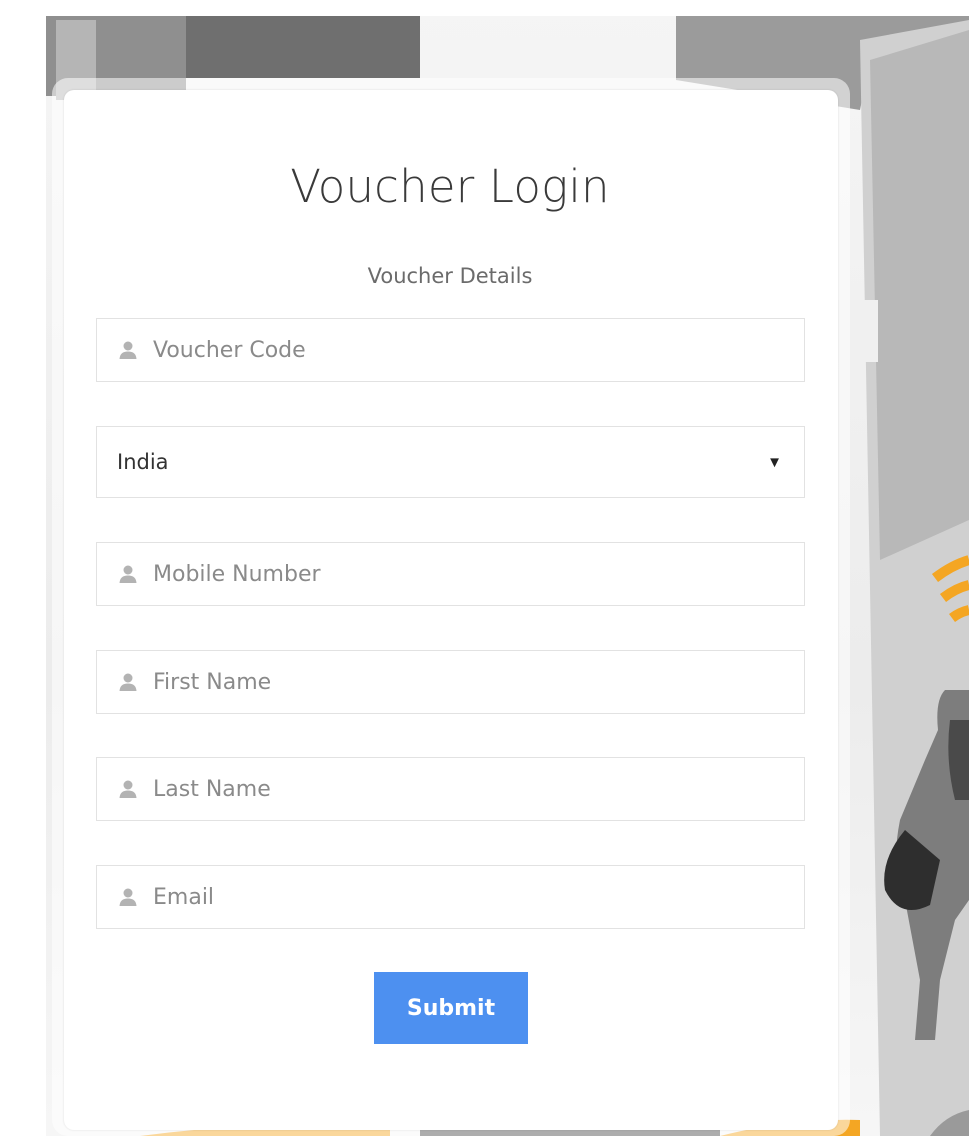 This screenshot has height=1136, width=969. Describe the element at coordinates (473, 897) in the screenshot. I see `email-input` at that location.